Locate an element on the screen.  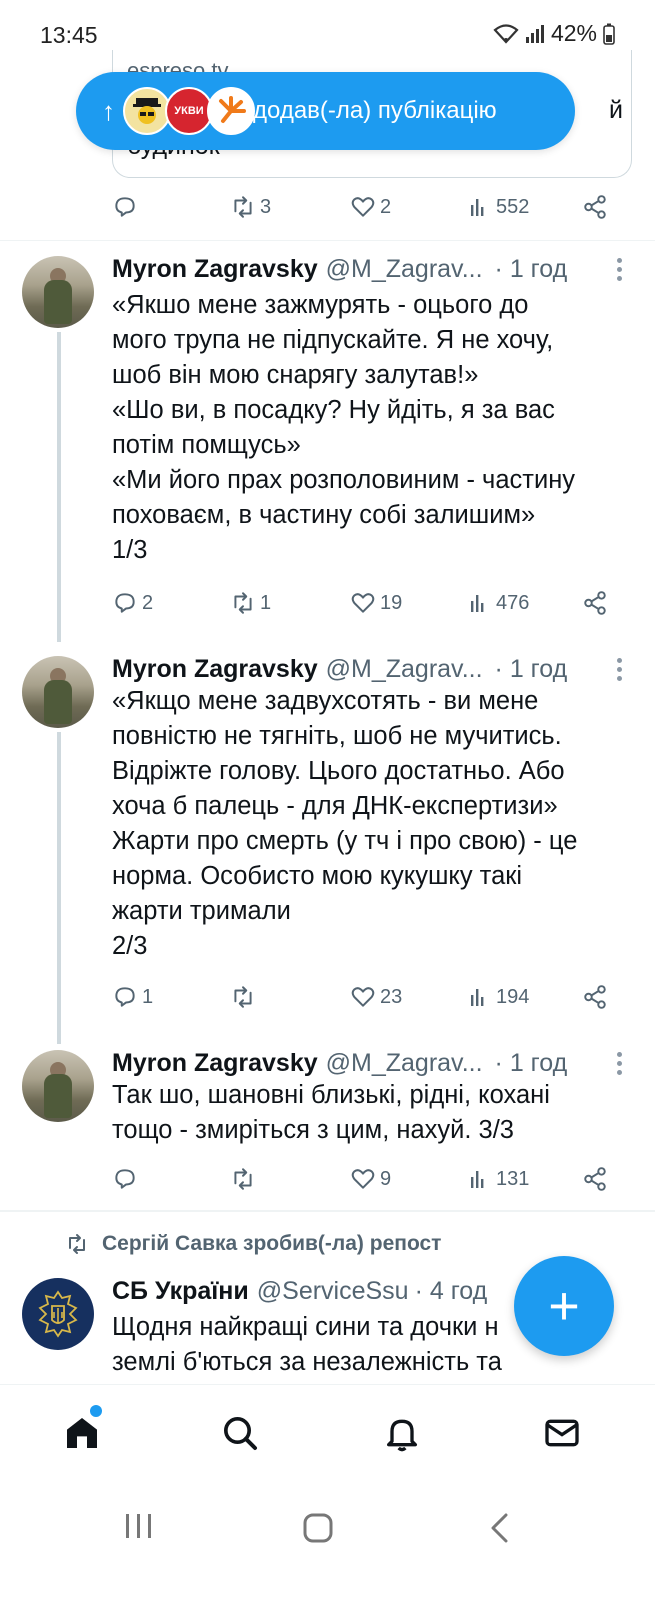
tweet-text-line: потім помщусь» is located at coordinates (206, 445).